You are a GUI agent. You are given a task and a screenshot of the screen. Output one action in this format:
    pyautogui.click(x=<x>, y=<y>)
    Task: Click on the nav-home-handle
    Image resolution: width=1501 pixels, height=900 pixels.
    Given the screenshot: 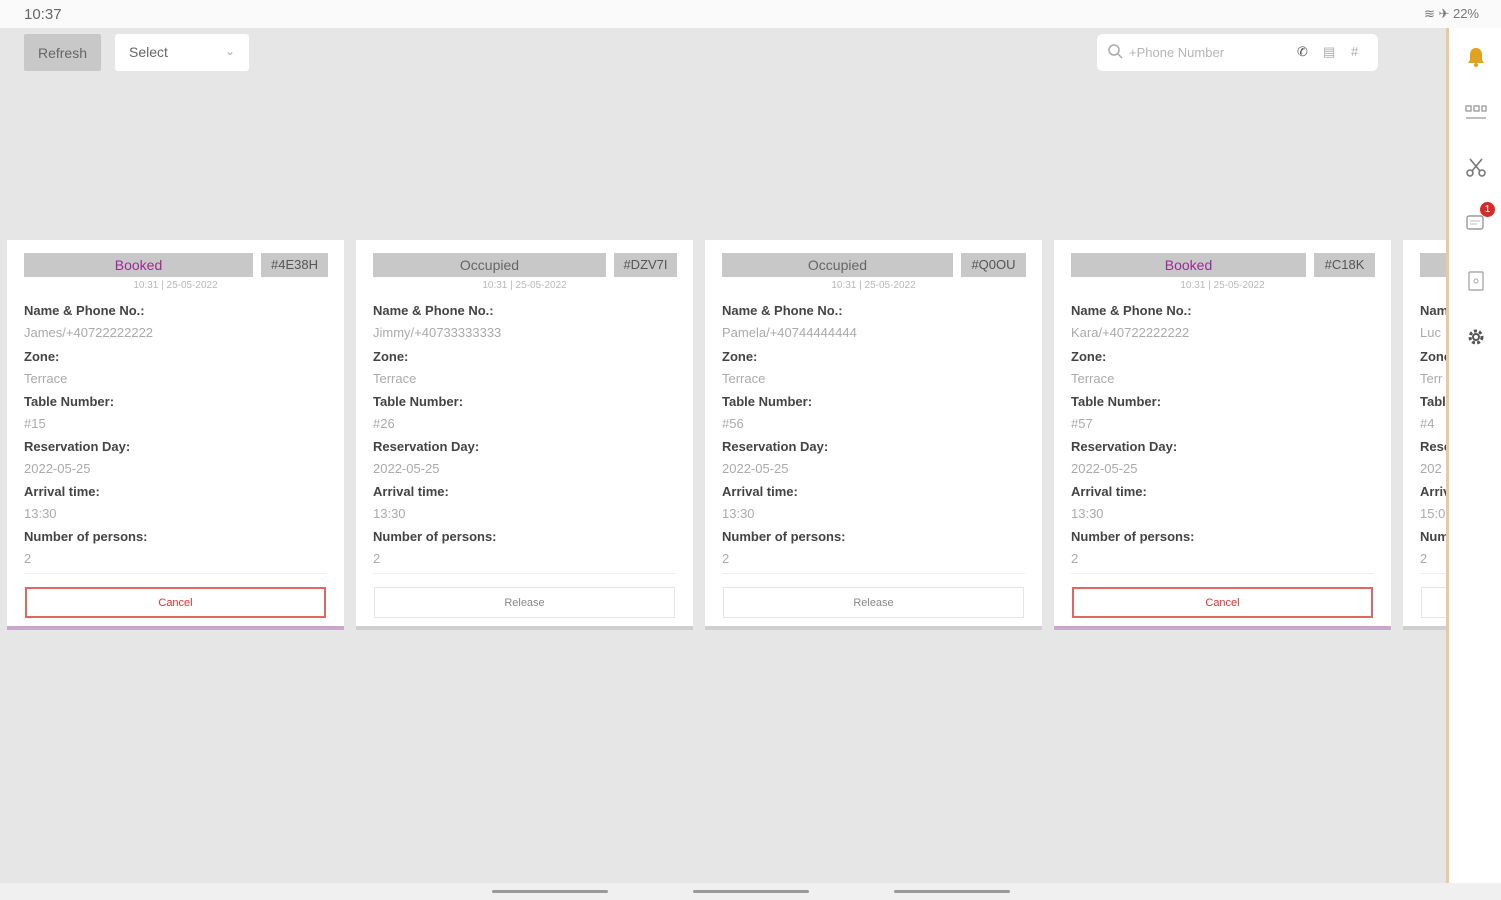 What is the action you would take?
    pyautogui.click(x=751, y=891)
    